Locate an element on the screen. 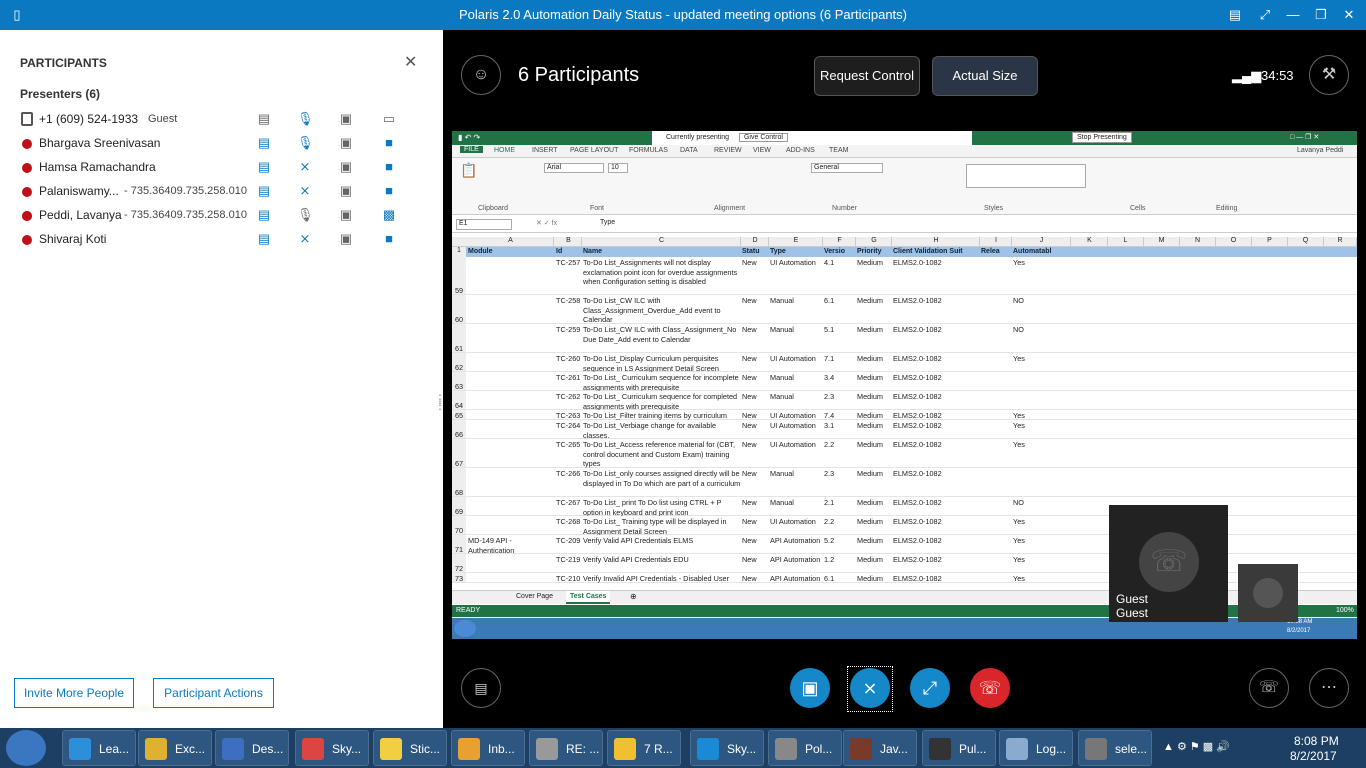  font-name-select: Arial is located at coordinates (574, 168).